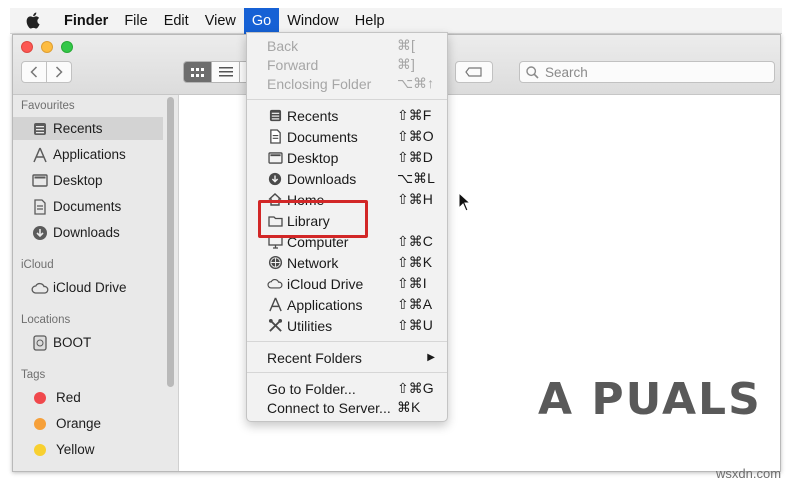  What do you see at coordinates (347, 45) in the screenshot?
I see `menu-item-back: Back ⌘[` at bounding box center [347, 45].